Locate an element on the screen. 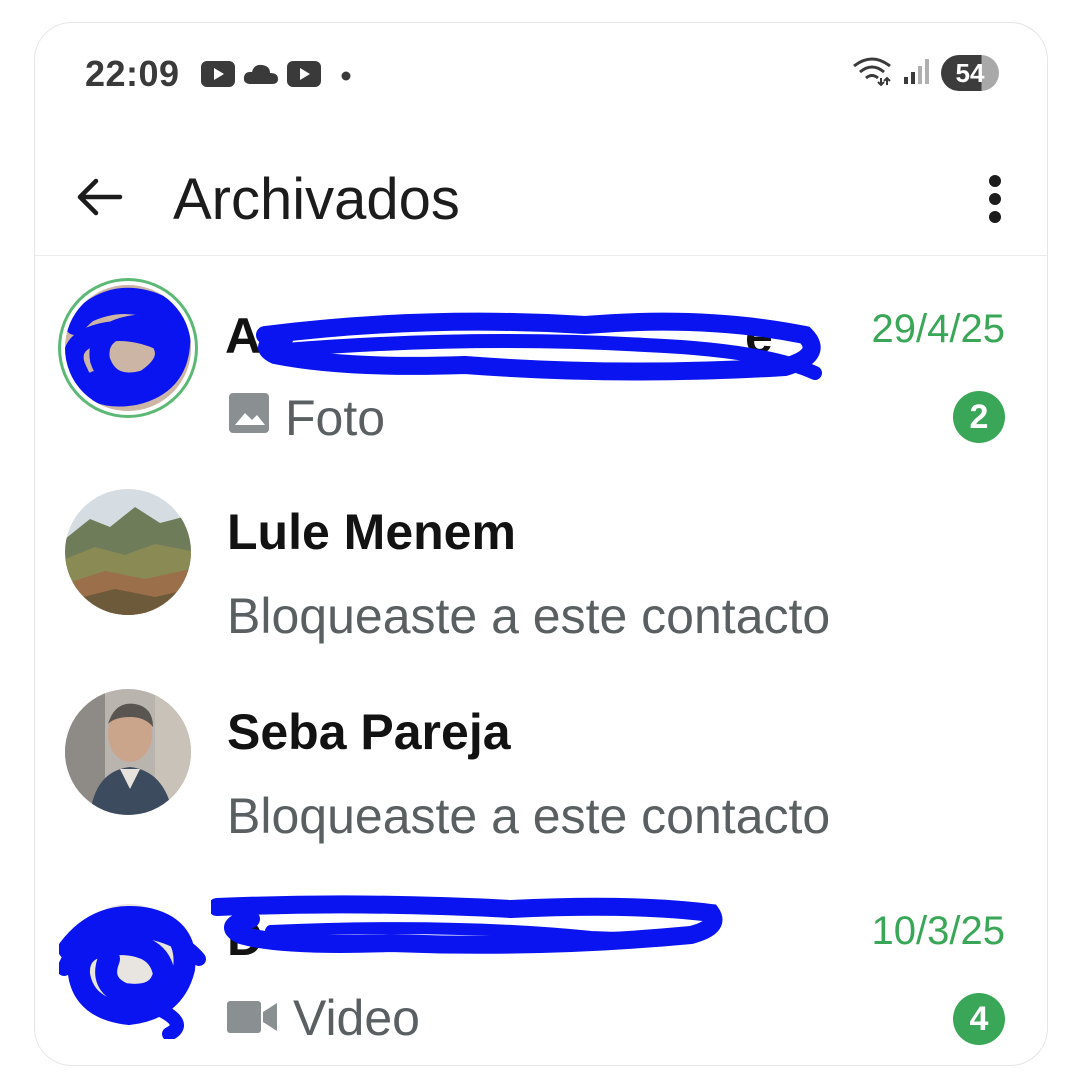 The width and height of the screenshot is (1080, 1086). cloud-icon is located at coordinates (261, 76).